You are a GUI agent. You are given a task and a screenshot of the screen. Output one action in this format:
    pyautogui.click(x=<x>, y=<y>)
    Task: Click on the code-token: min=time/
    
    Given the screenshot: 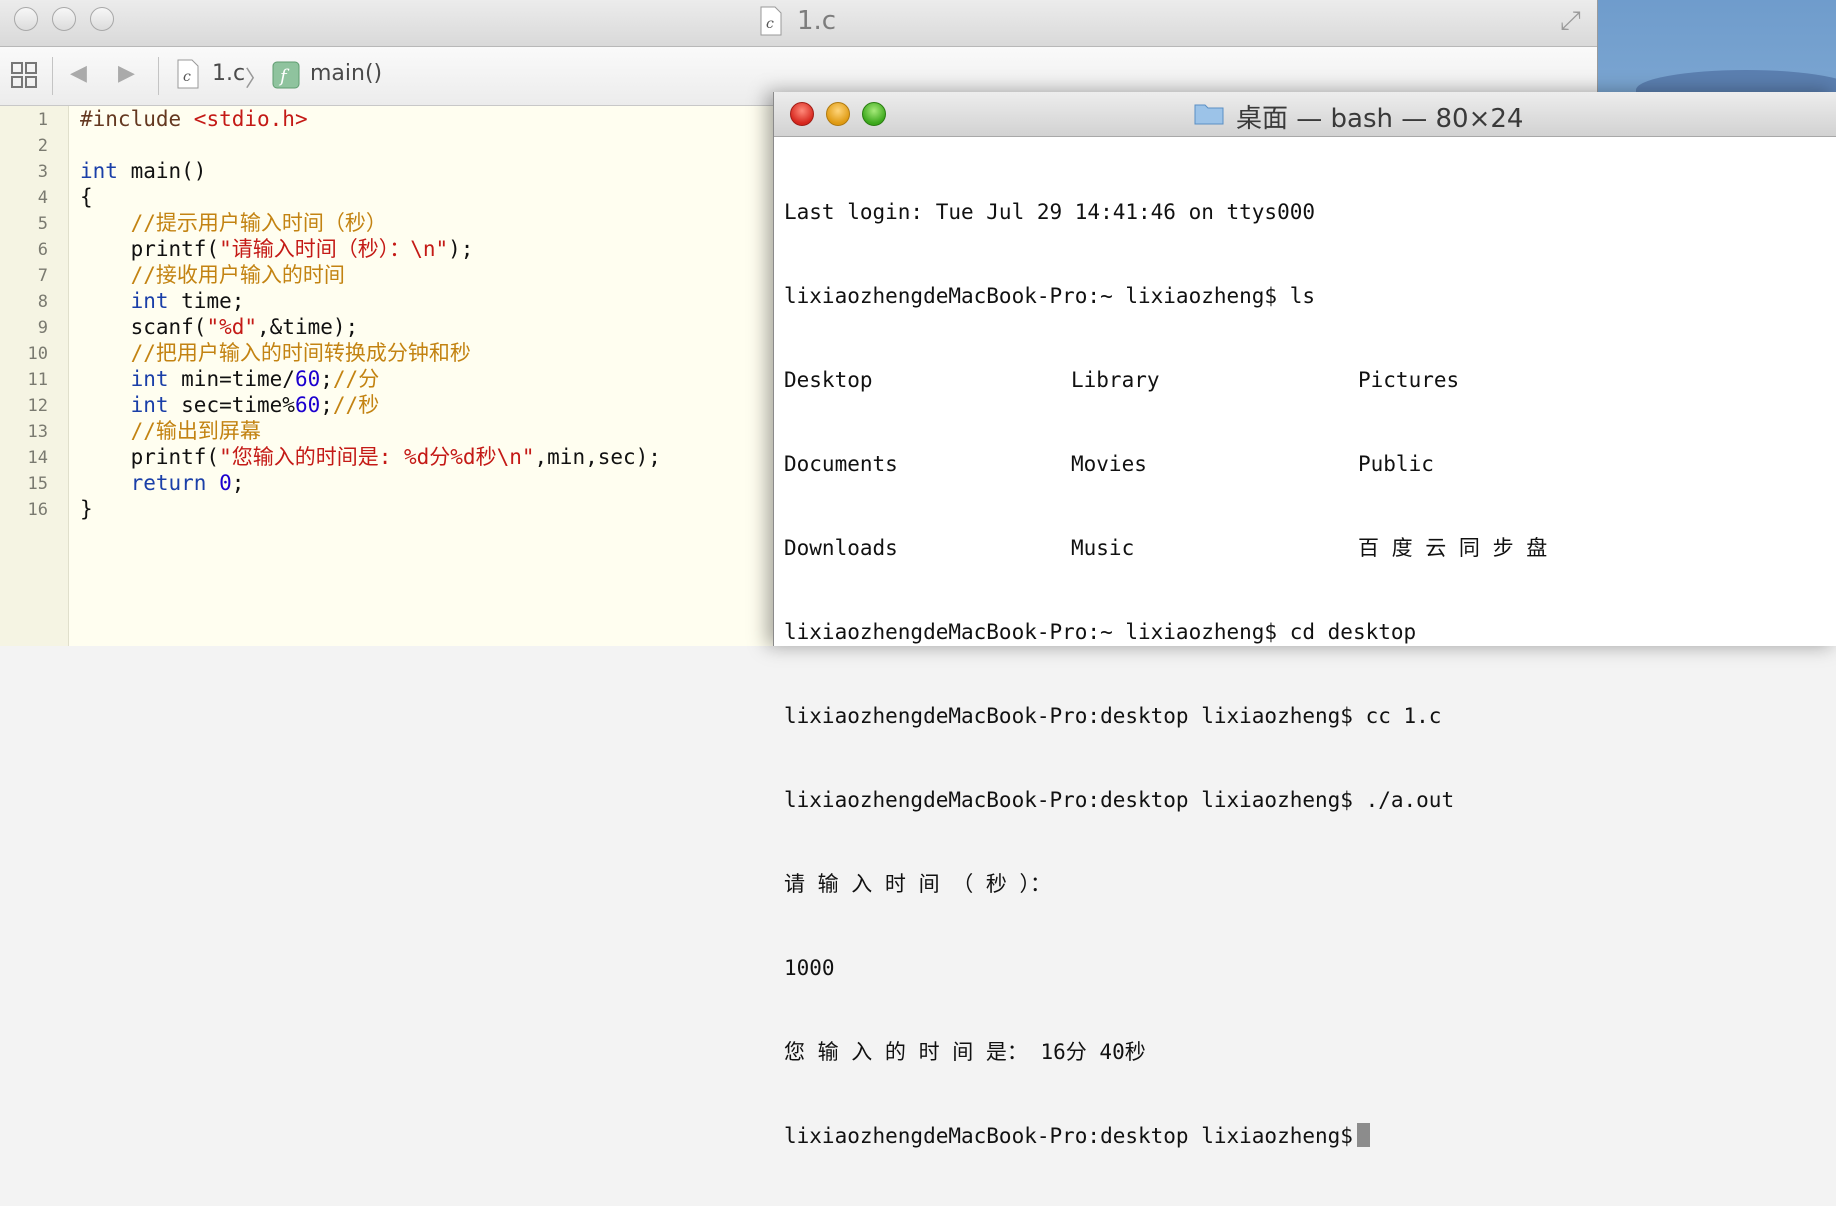 What is the action you would take?
    pyautogui.click(x=231, y=379)
    